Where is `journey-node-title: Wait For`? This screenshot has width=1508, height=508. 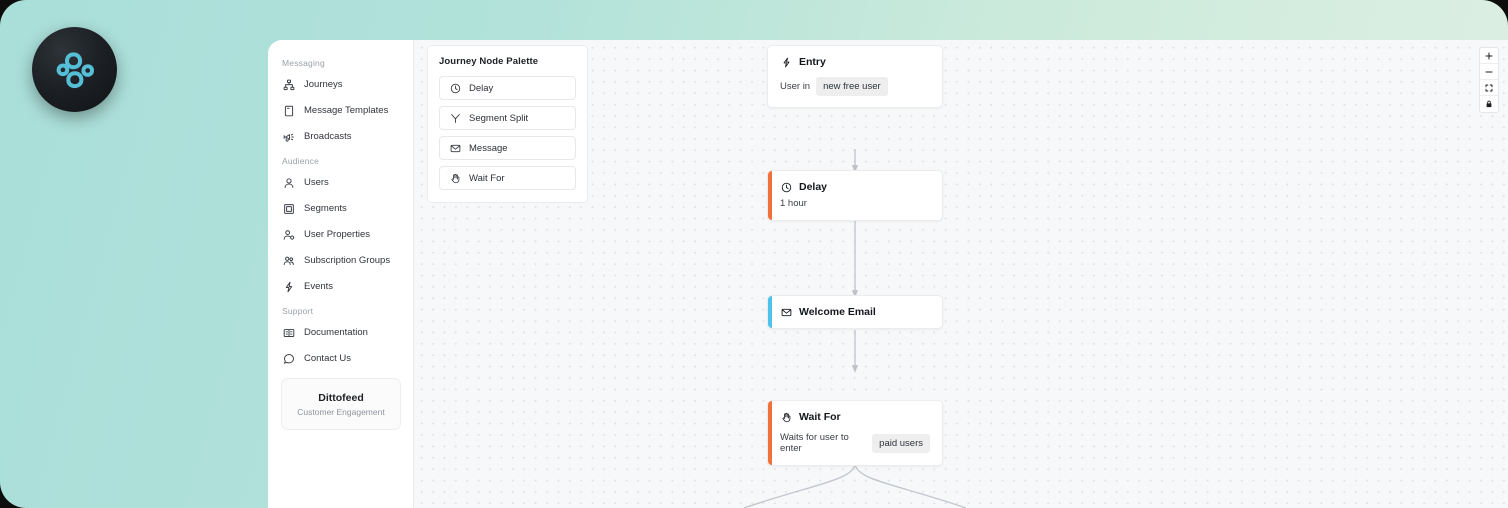
journey-node-title: Wait For is located at coordinates (820, 417).